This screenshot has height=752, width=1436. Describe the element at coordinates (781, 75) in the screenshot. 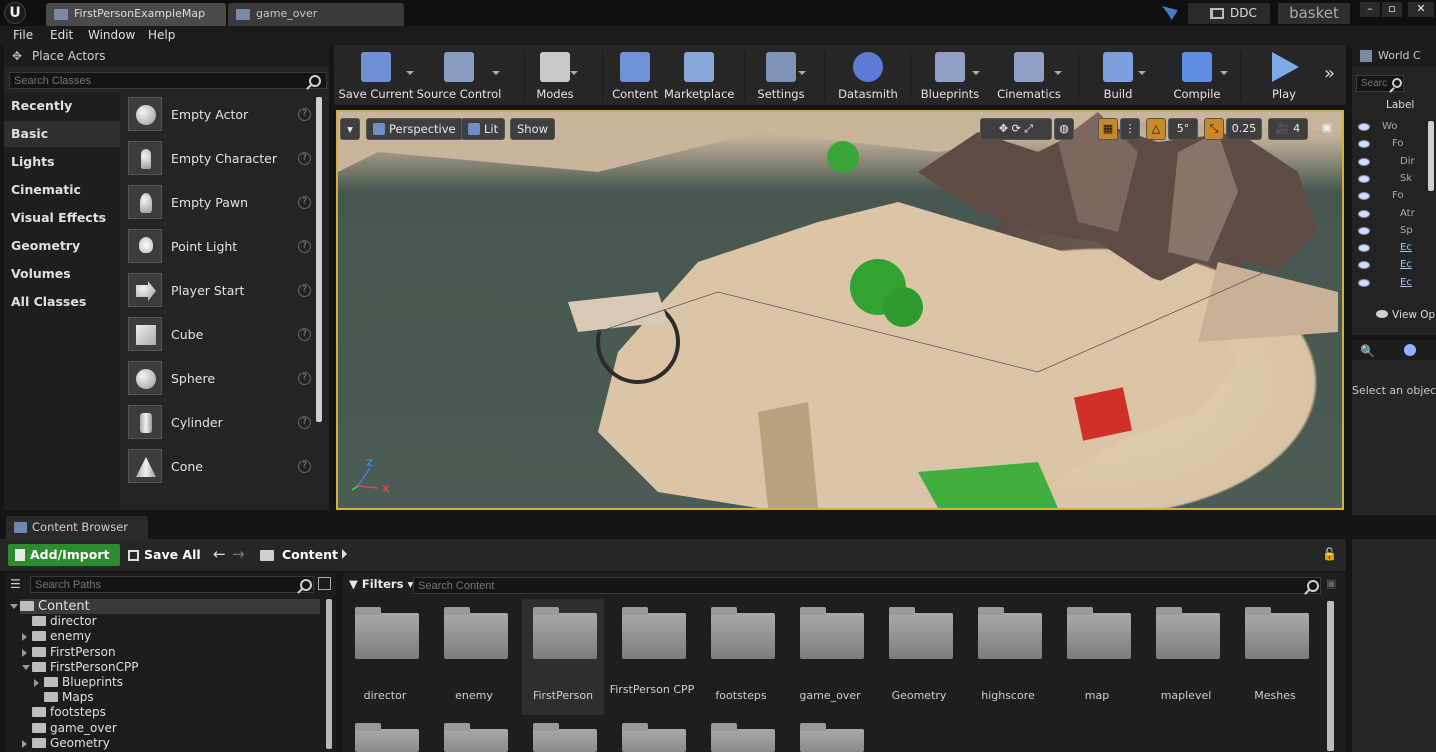

I see `settings-button: Settings` at that location.